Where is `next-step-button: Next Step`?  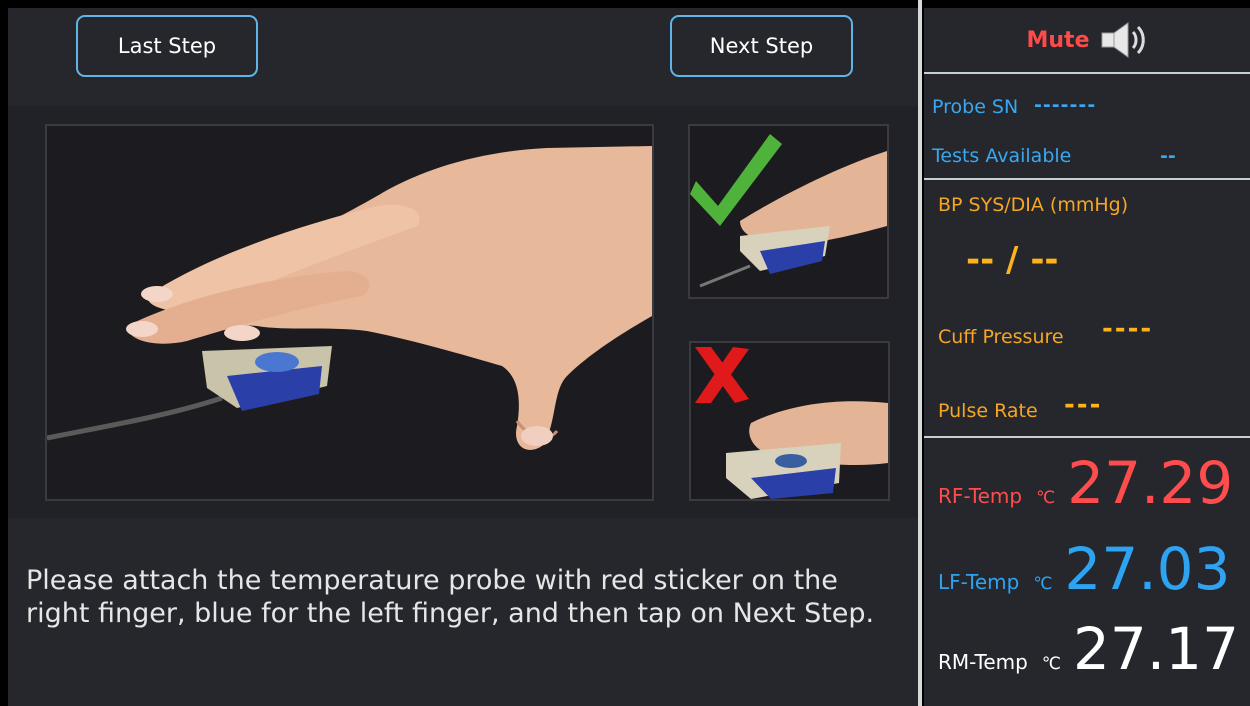
next-step-button: Next Step is located at coordinates (761, 46).